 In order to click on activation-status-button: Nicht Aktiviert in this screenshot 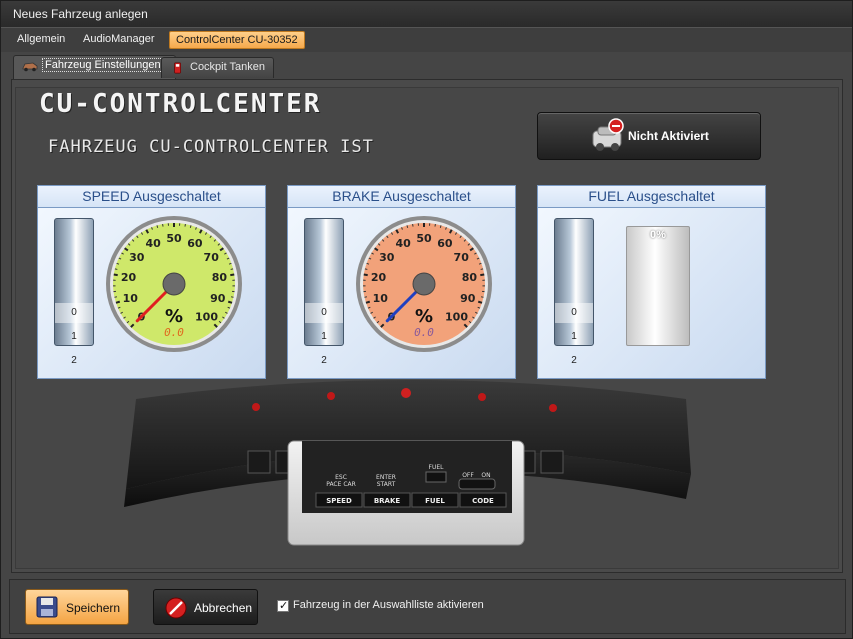, I will do `click(649, 136)`.